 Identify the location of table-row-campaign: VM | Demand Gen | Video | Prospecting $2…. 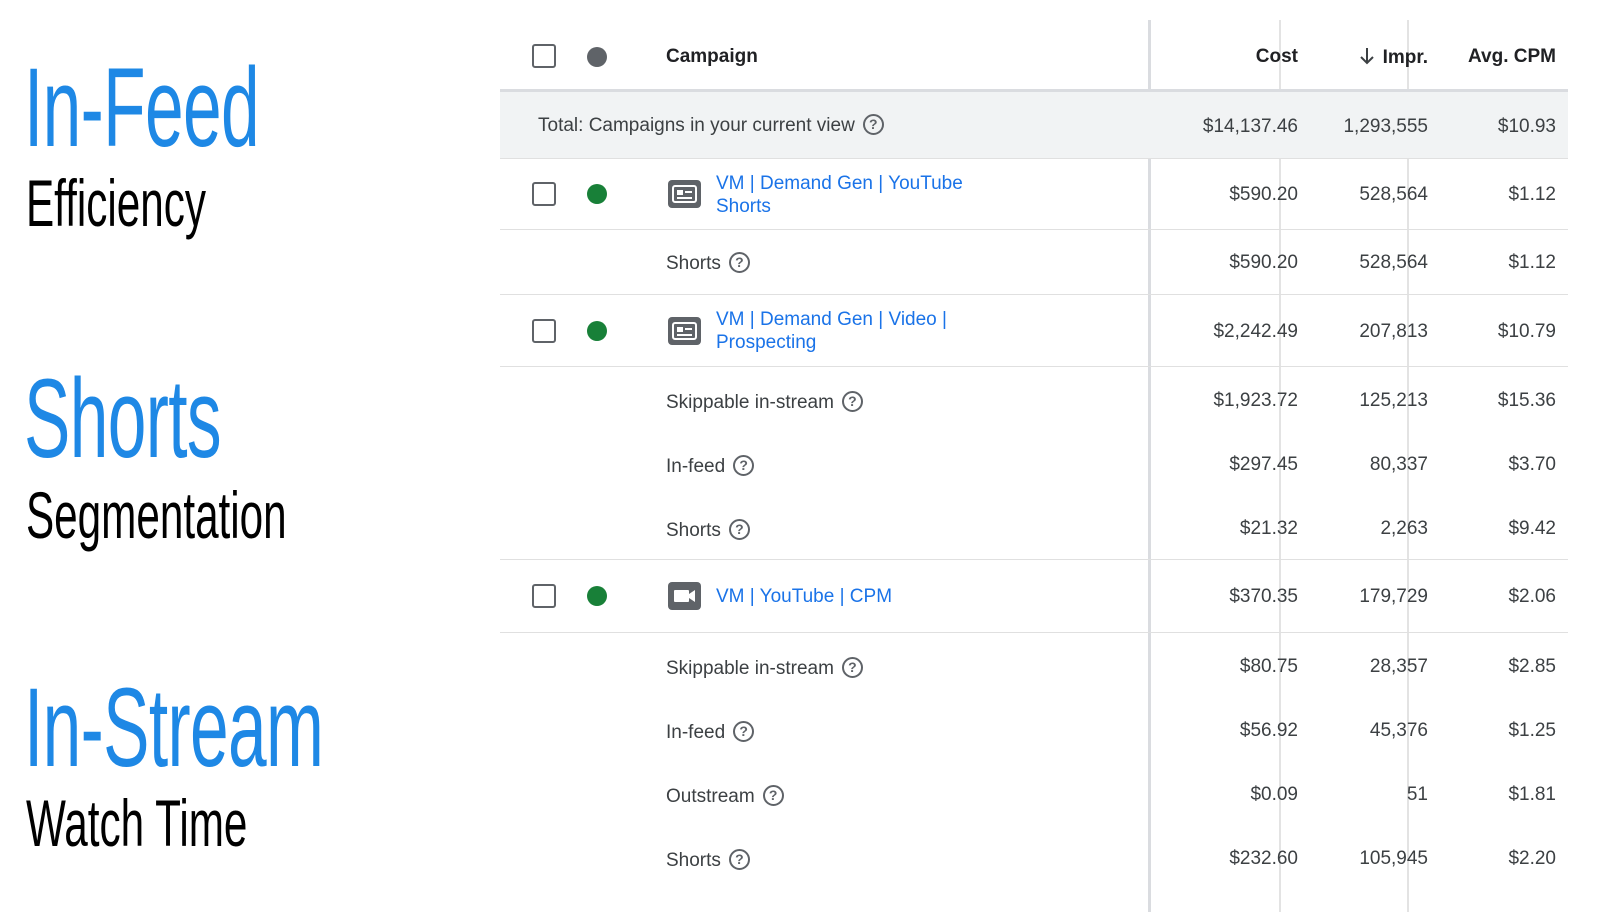
(1034, 331).